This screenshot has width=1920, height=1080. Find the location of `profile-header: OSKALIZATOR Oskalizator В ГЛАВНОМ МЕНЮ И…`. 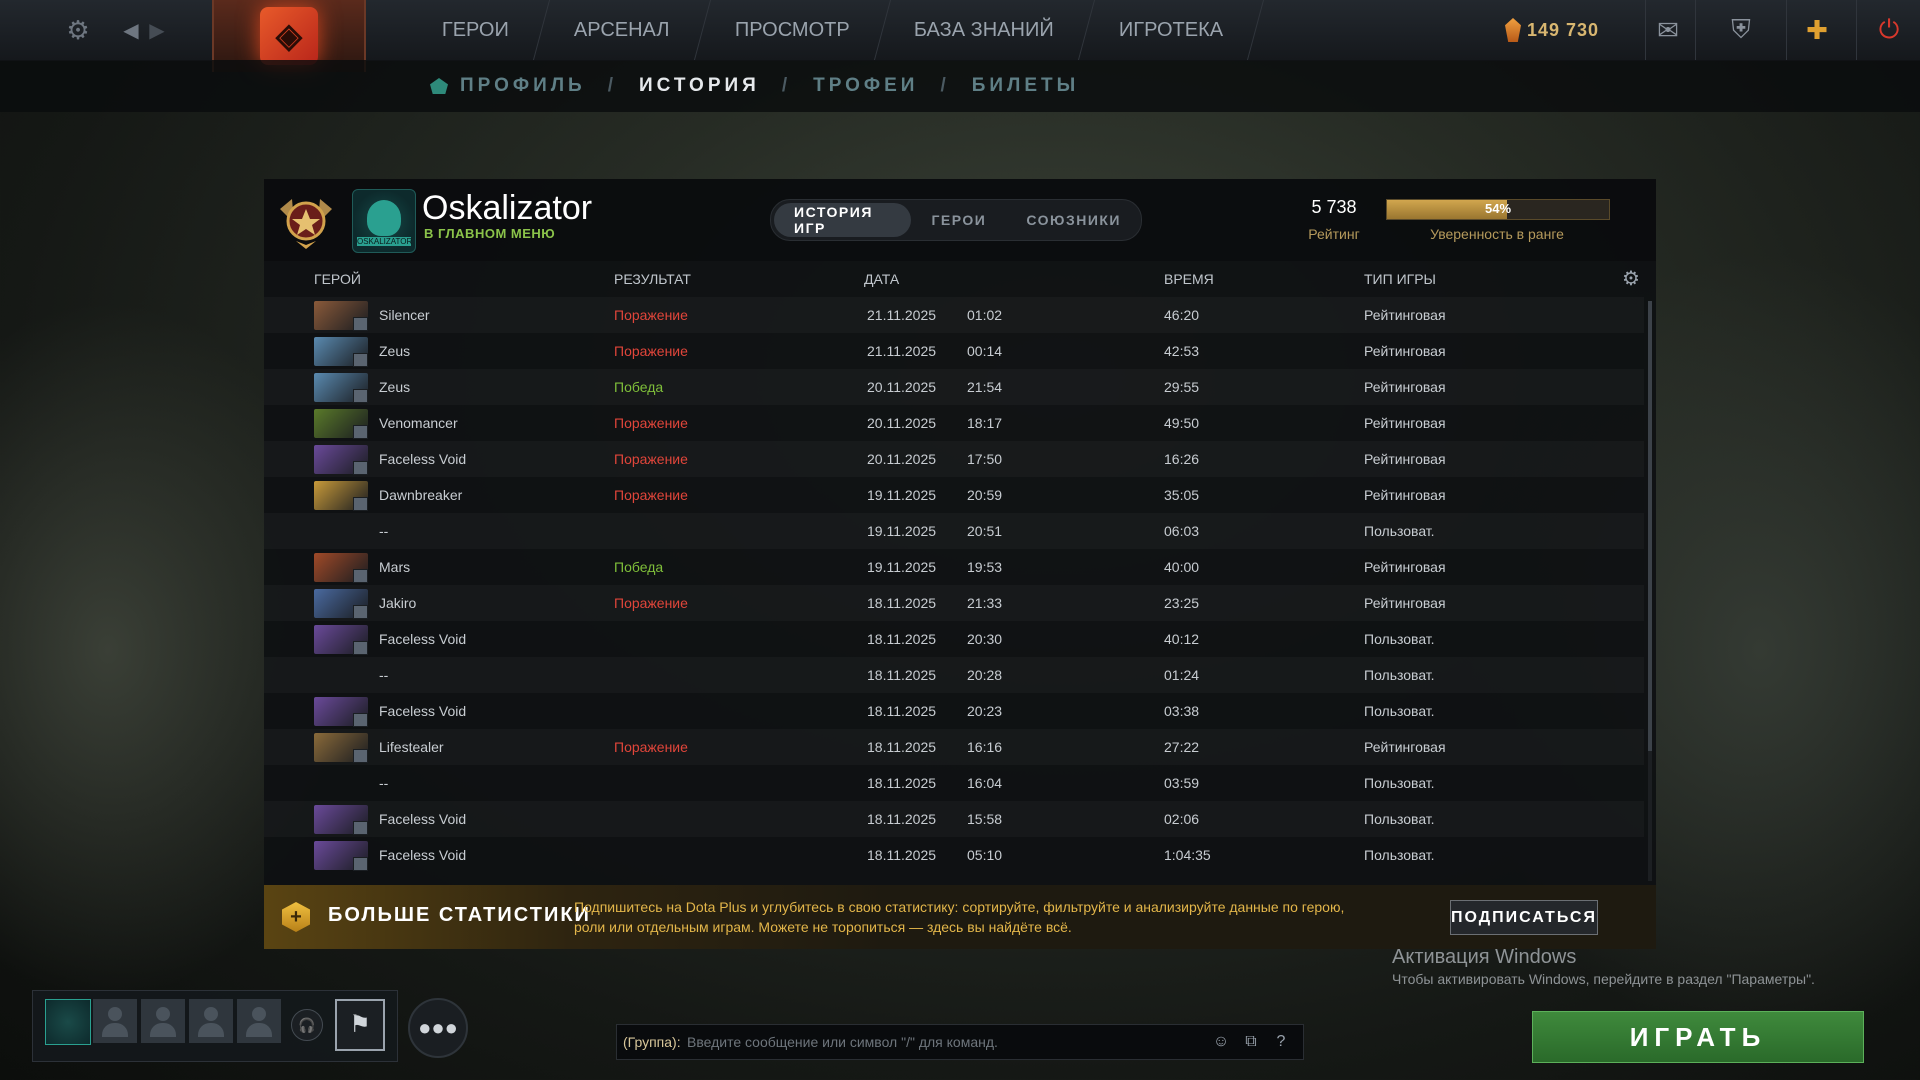

profile-header: OSKALIZATOR Oskalizator В ГЛАВНОМ МЕНЮ И… is located at coordinates (960, 220).